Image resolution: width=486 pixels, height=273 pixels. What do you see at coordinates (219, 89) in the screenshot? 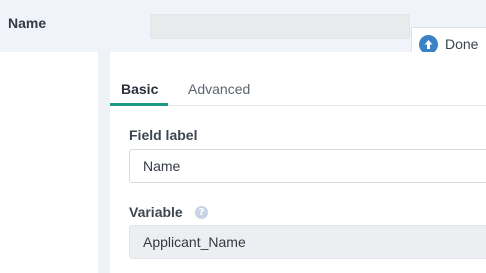
I see `tab-advanced: Advanced` at bounding box center [219, 89].